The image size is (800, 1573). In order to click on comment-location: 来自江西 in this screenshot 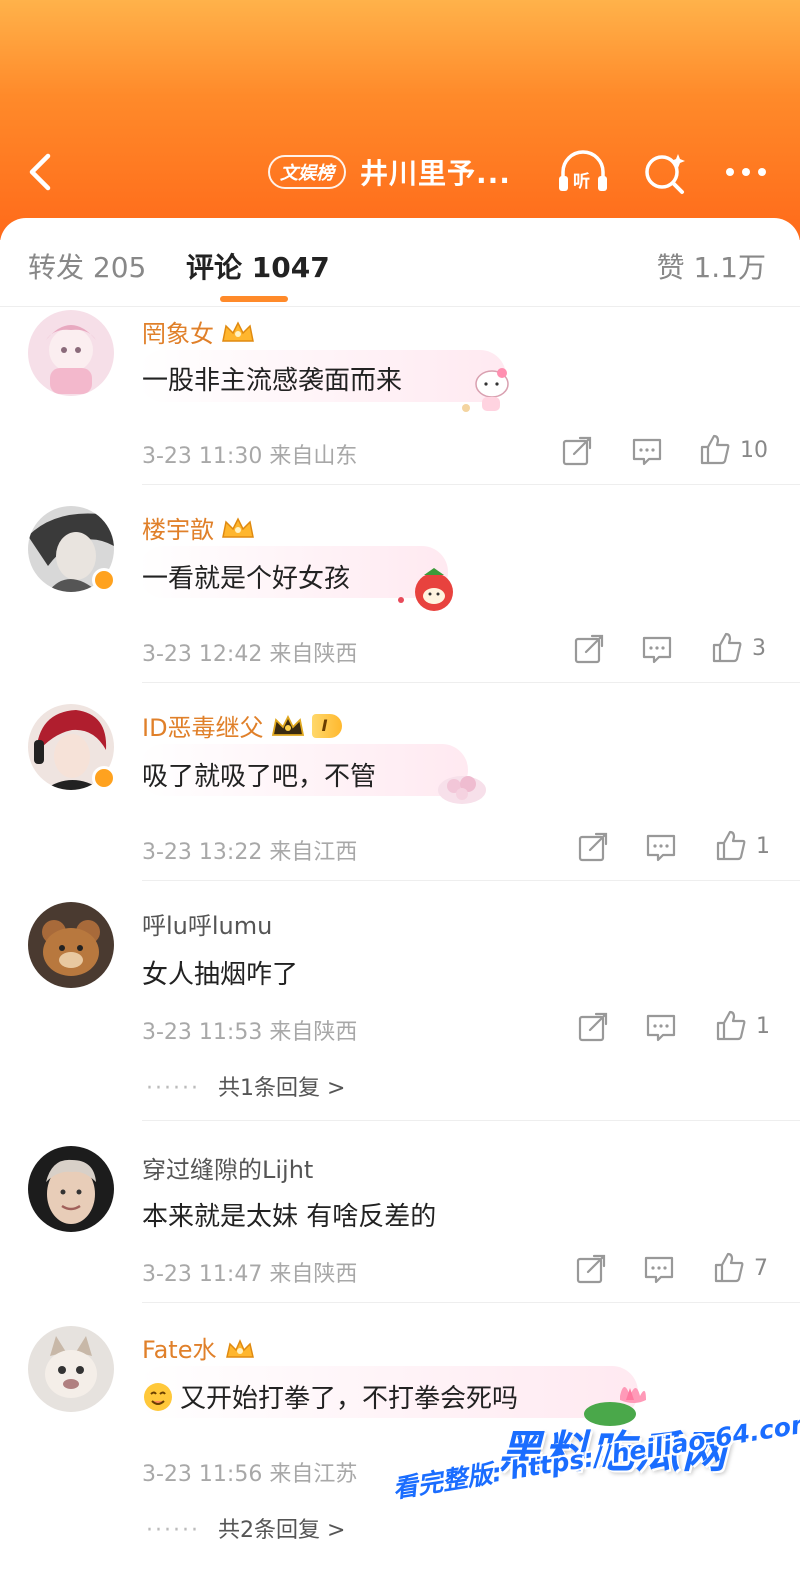, I will do `click(313, 852)`.